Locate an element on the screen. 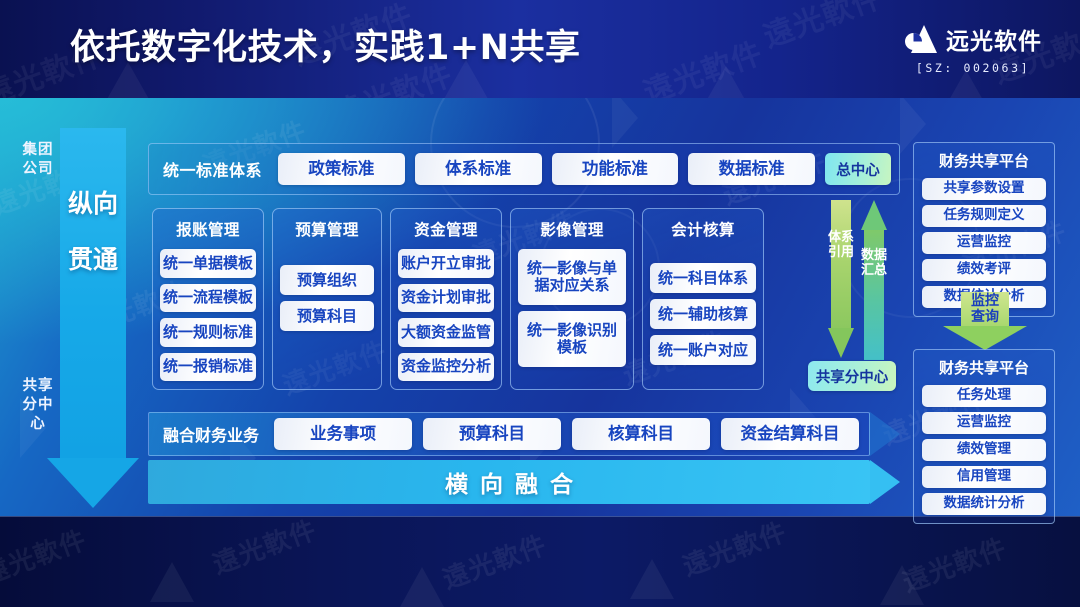 The height and width of the screenshot is (607, 1080). system-reference-arrow-down: 体系引用 is located at coordinates (841, 280).